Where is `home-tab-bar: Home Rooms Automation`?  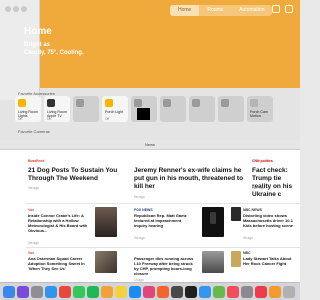
home-tab-bar: Home Rooms Automation is located at coordinates (221, 10).